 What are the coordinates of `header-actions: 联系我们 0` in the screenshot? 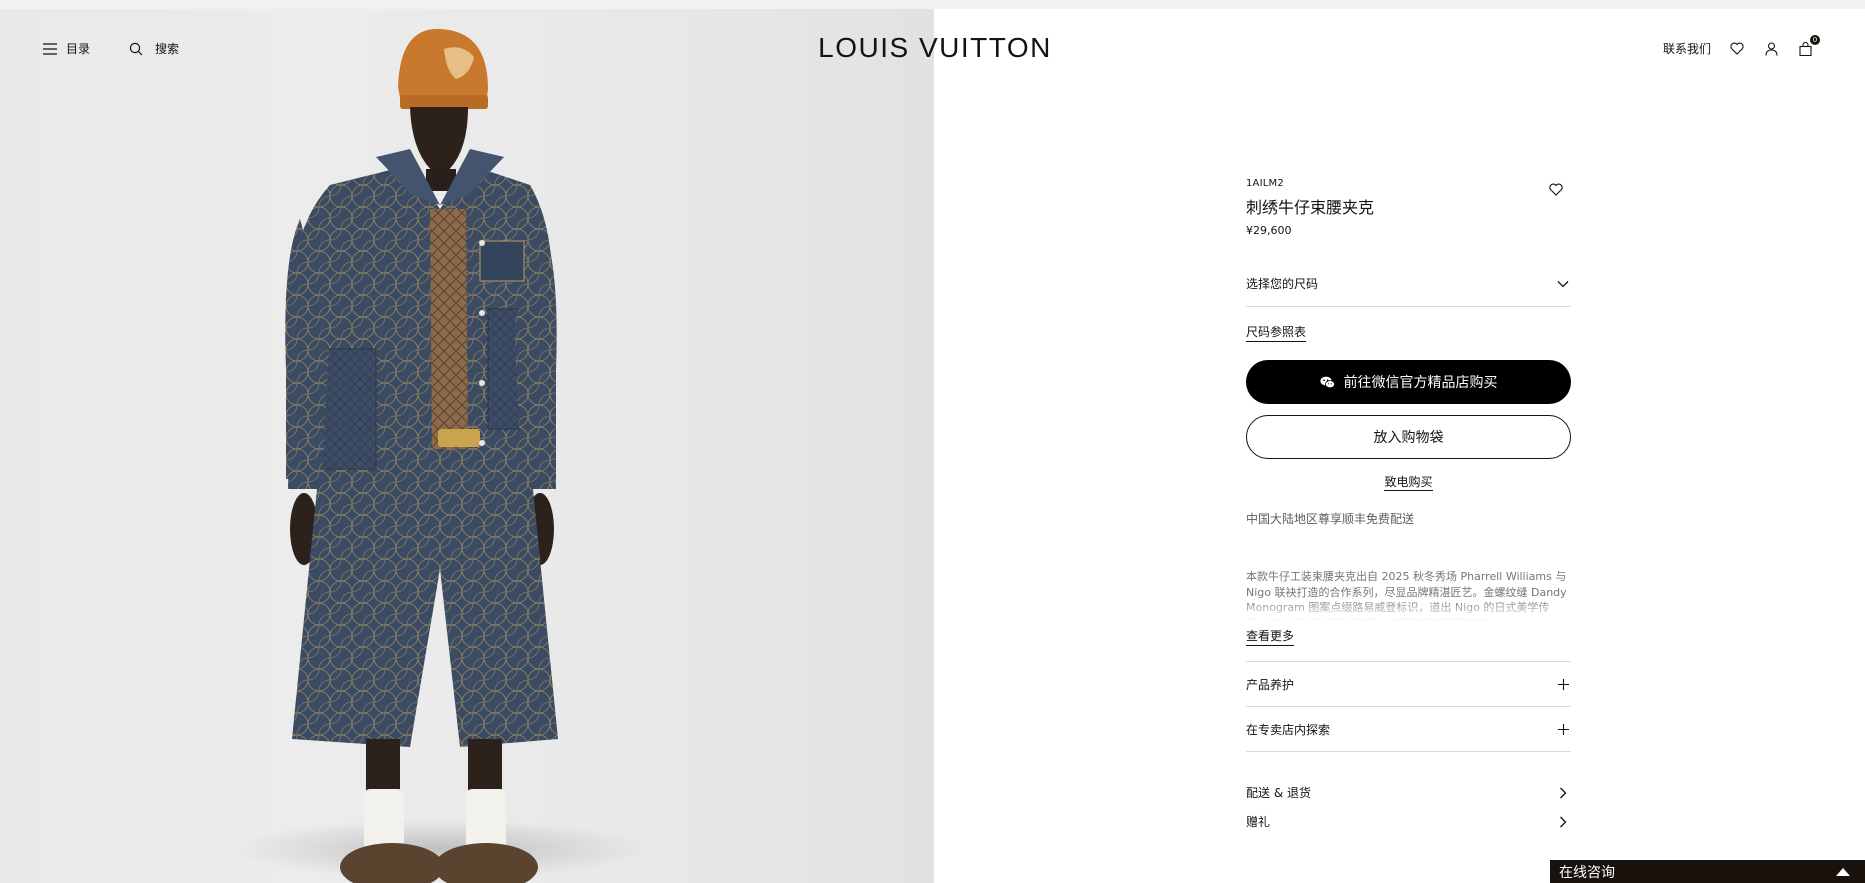 It's located at (1741, 45).